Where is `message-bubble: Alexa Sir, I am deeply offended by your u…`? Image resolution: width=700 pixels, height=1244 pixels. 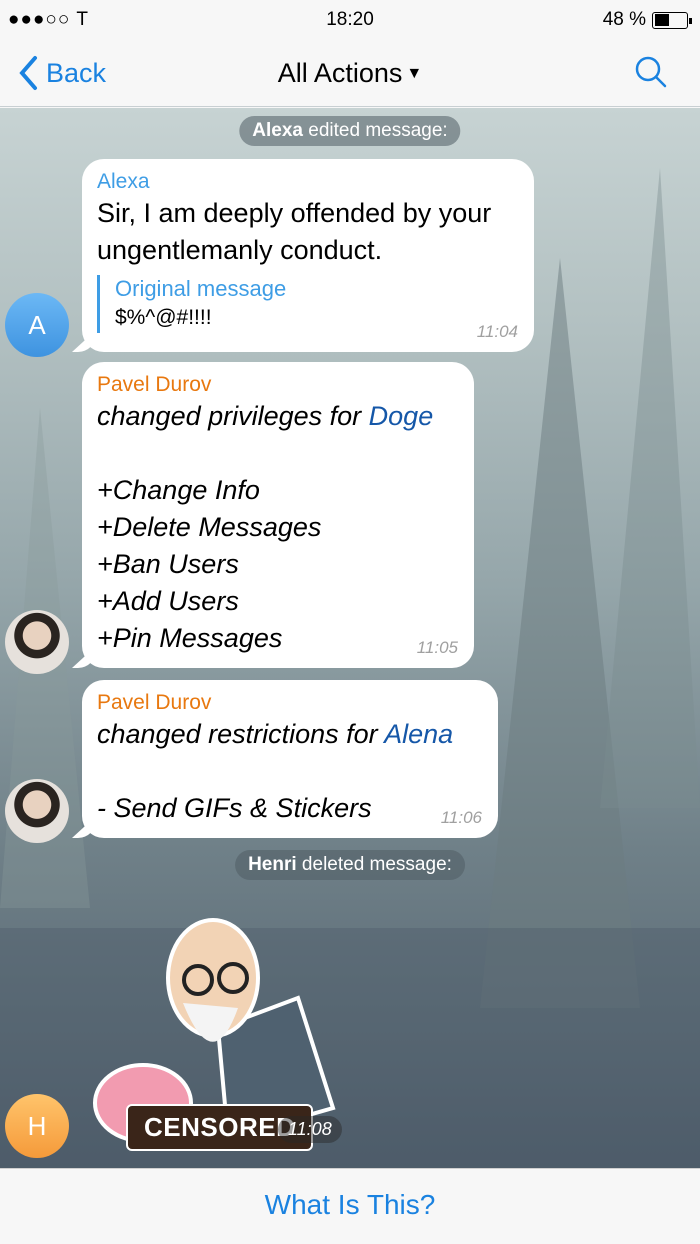 message-bubble: Alexa Sir, I am deeply offended by your u… is located at coordinates (308, 255).